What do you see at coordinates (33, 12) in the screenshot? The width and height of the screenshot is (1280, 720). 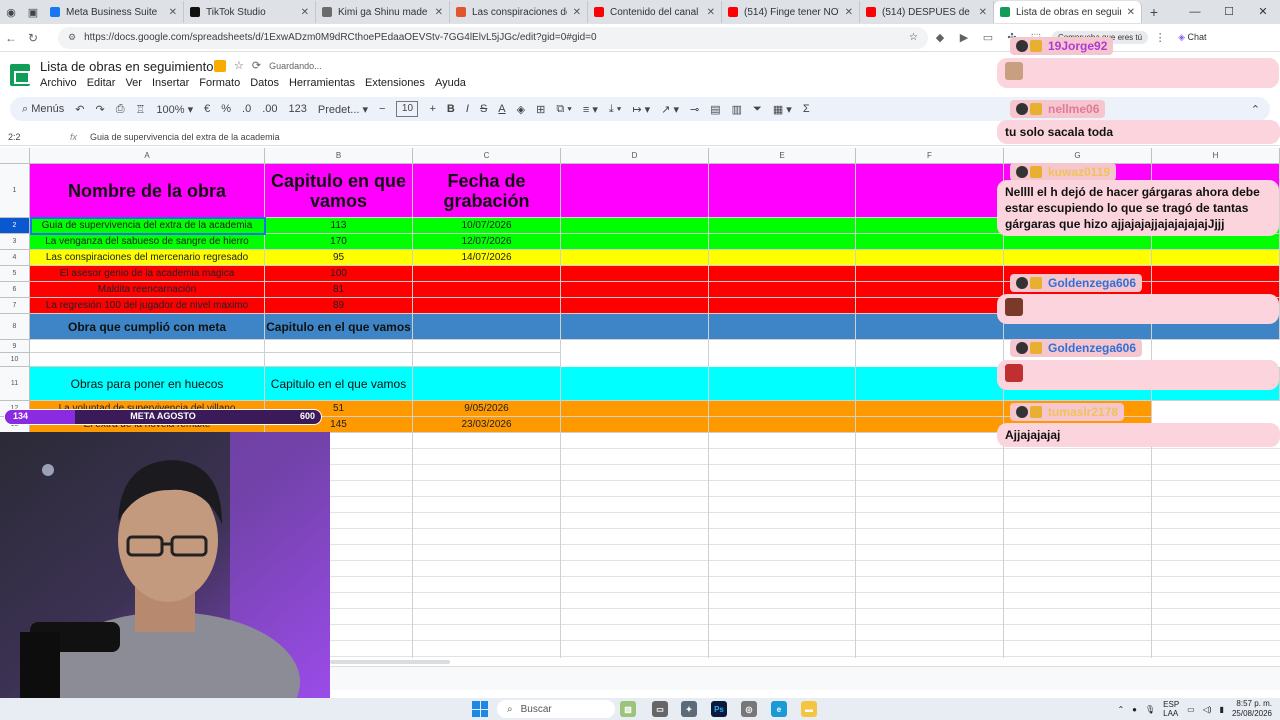 I see `tab-actions-icon: ▣` at bounding box center [33, 12].